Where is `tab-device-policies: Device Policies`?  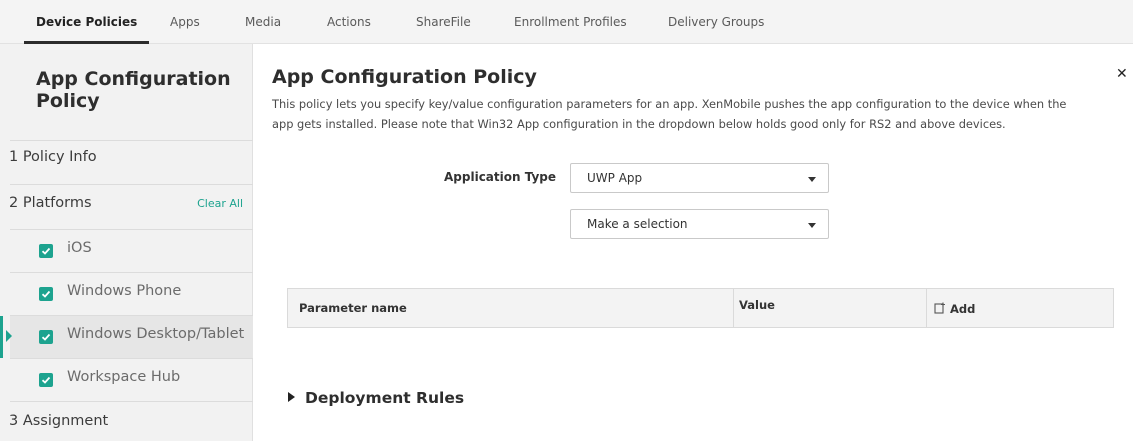 tab-device-policies: Device Policies is located at coordinates (86, 22).